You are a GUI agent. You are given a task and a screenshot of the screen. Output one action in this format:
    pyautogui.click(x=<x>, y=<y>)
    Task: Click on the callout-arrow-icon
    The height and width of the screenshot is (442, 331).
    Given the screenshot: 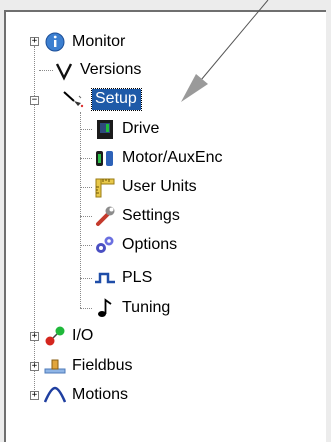 What is the action you would take?
    pyautogui.click(x=225, y=51)
    